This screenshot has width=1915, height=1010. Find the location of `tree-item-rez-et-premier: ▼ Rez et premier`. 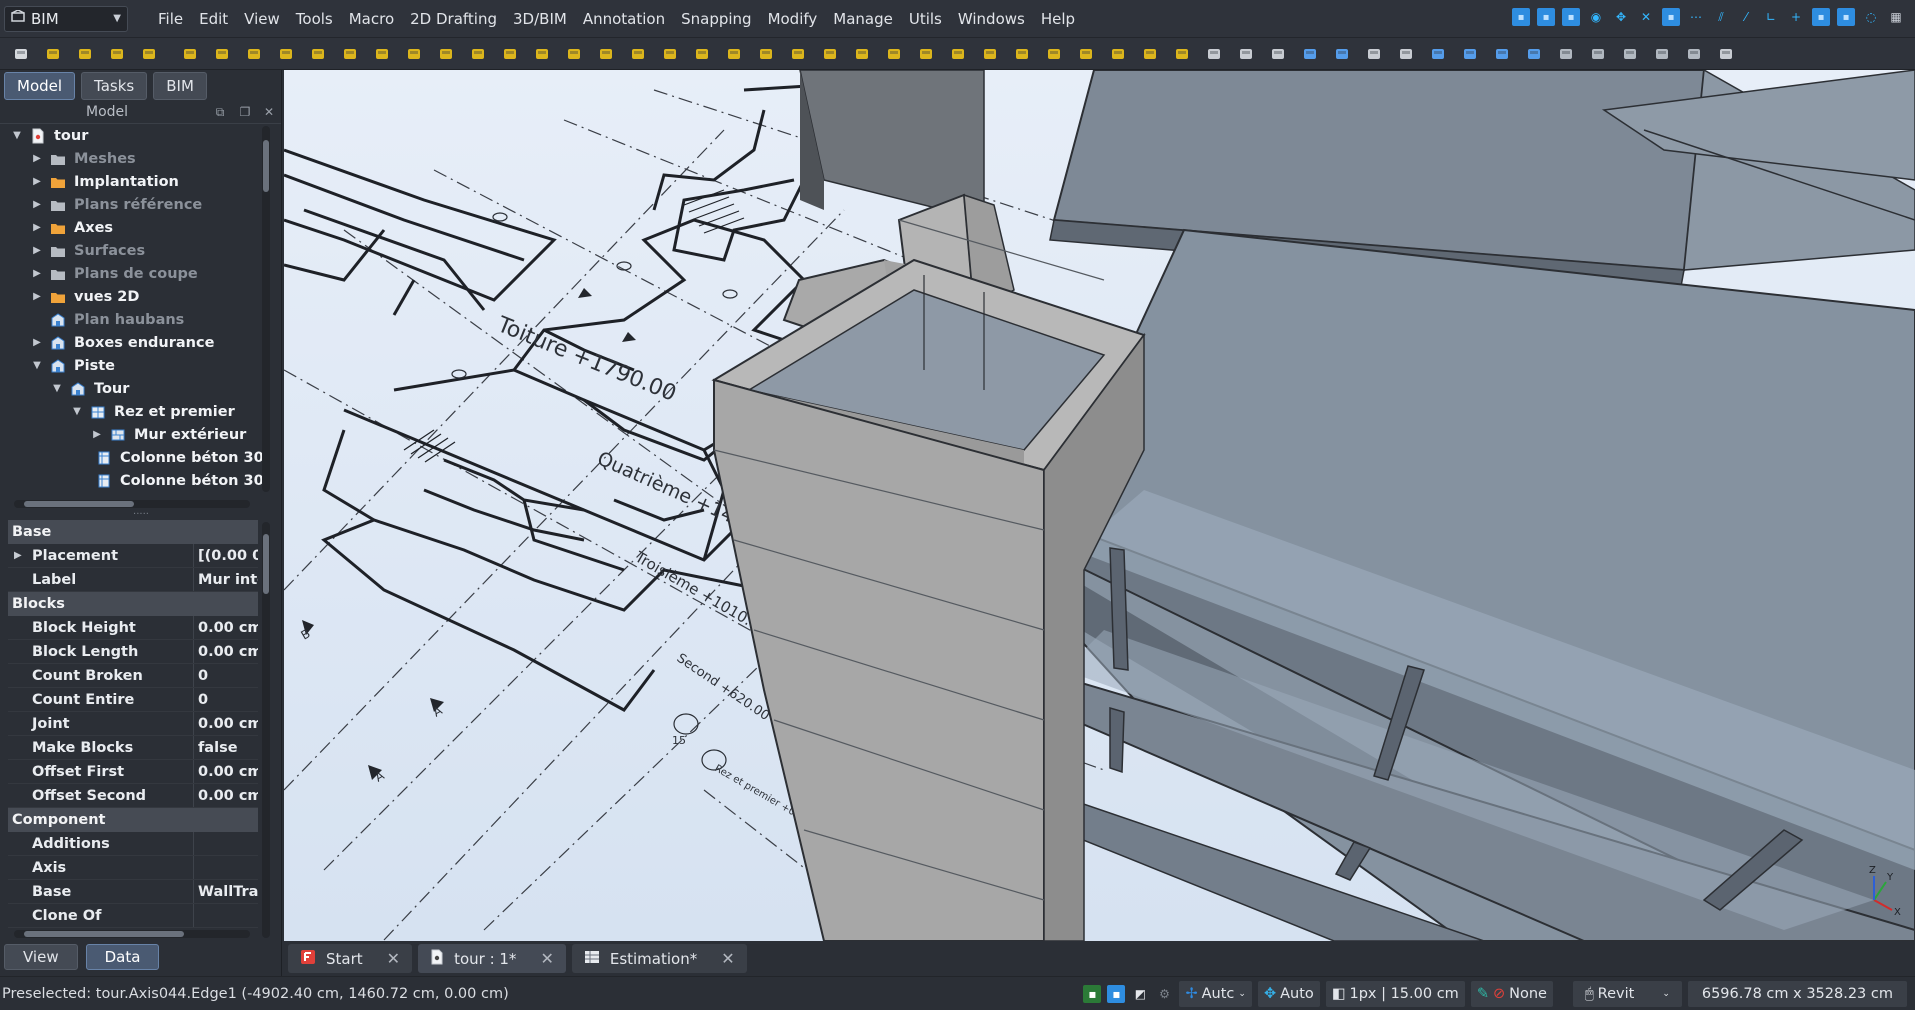

tree-item-rez-et-premier: ▼ Rez et premier is located at coordinates (131, 411).